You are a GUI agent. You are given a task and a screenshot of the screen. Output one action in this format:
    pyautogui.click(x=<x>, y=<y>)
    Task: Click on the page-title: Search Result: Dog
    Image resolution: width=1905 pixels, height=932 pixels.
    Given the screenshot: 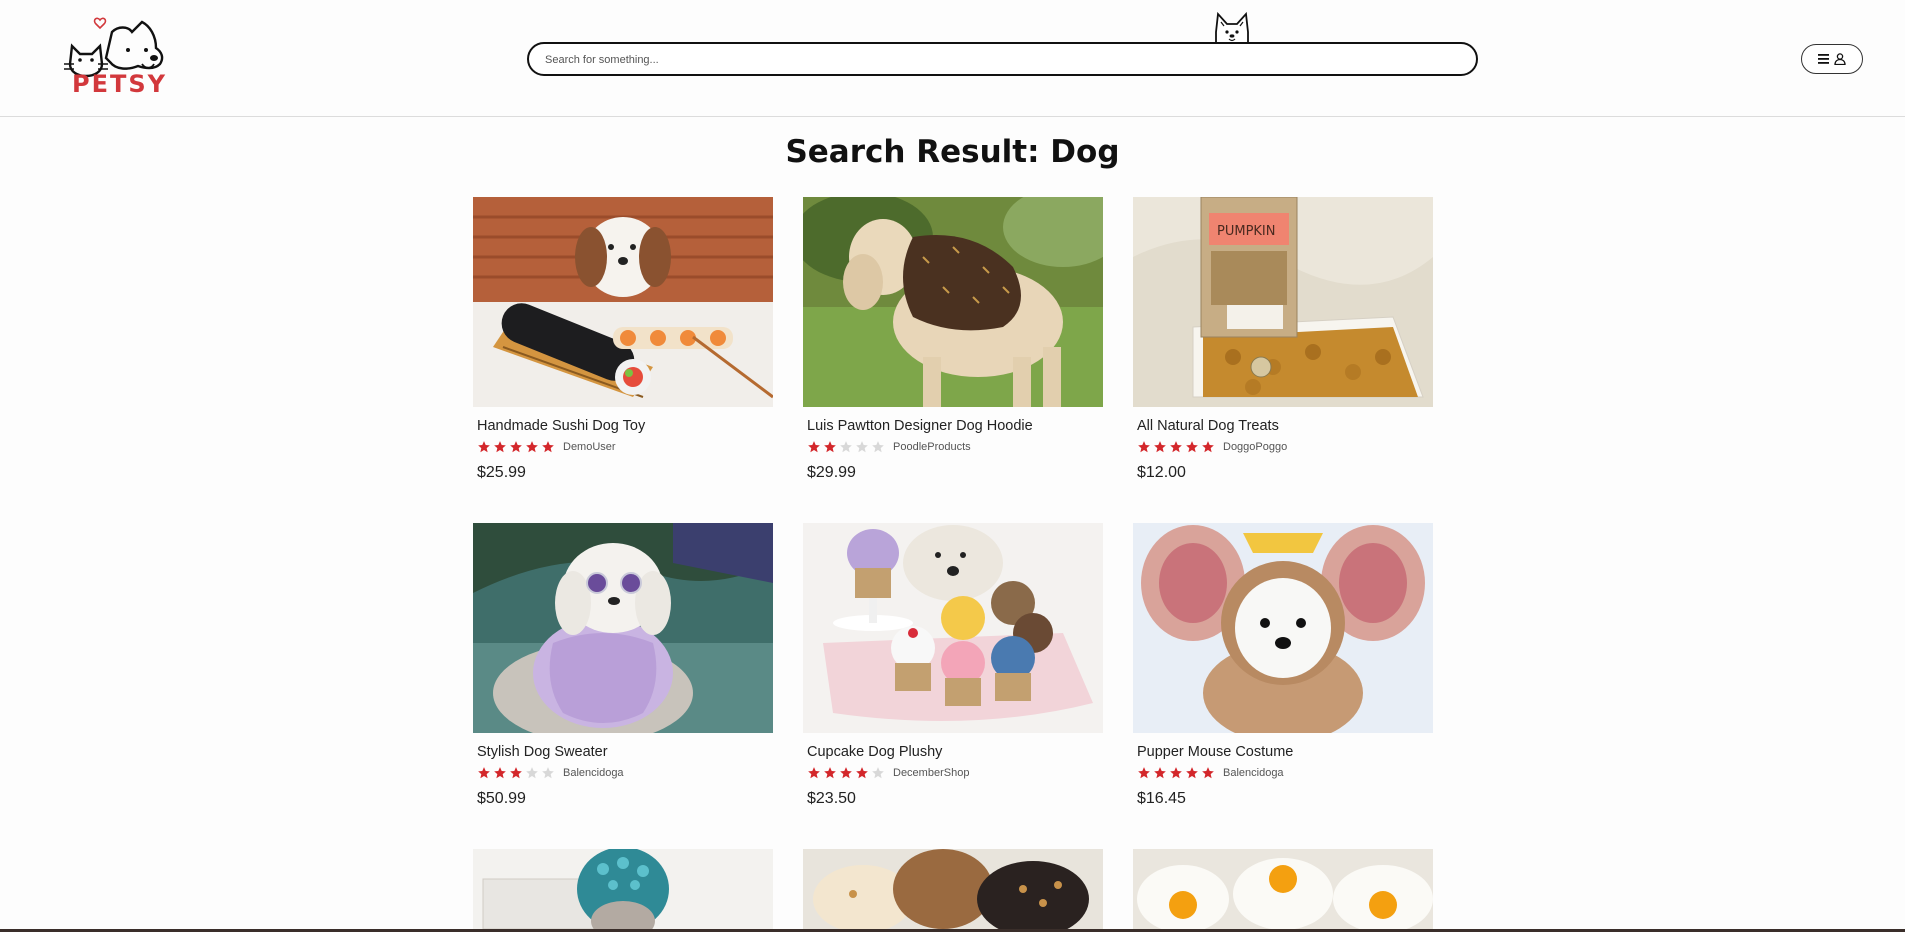 What is the action you would take?
    pyautogui.click(x=952, y=152)
    